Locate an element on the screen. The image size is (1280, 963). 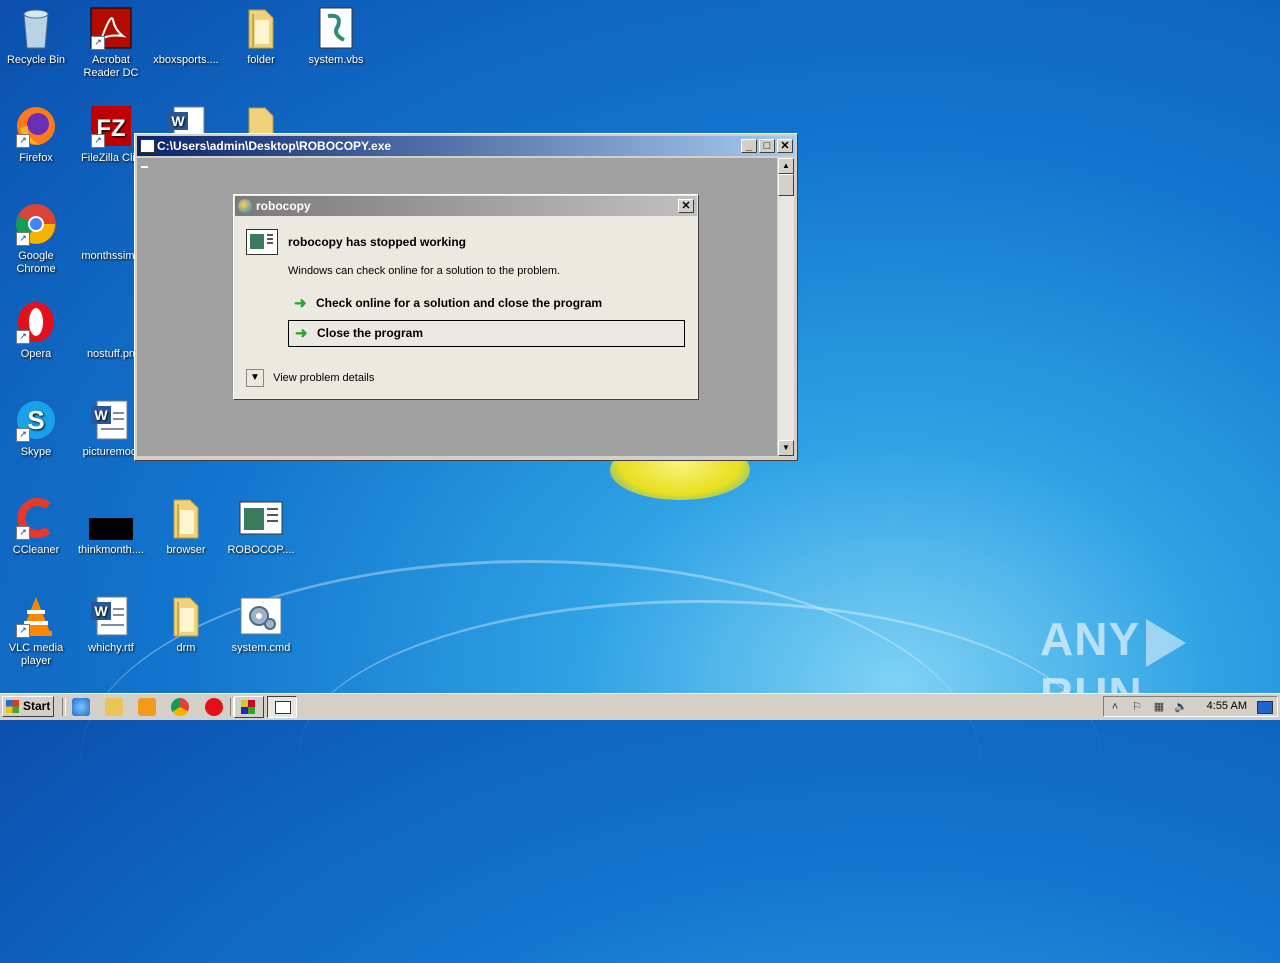
network-icon: ▦ is located at coordinates (1159, 707).